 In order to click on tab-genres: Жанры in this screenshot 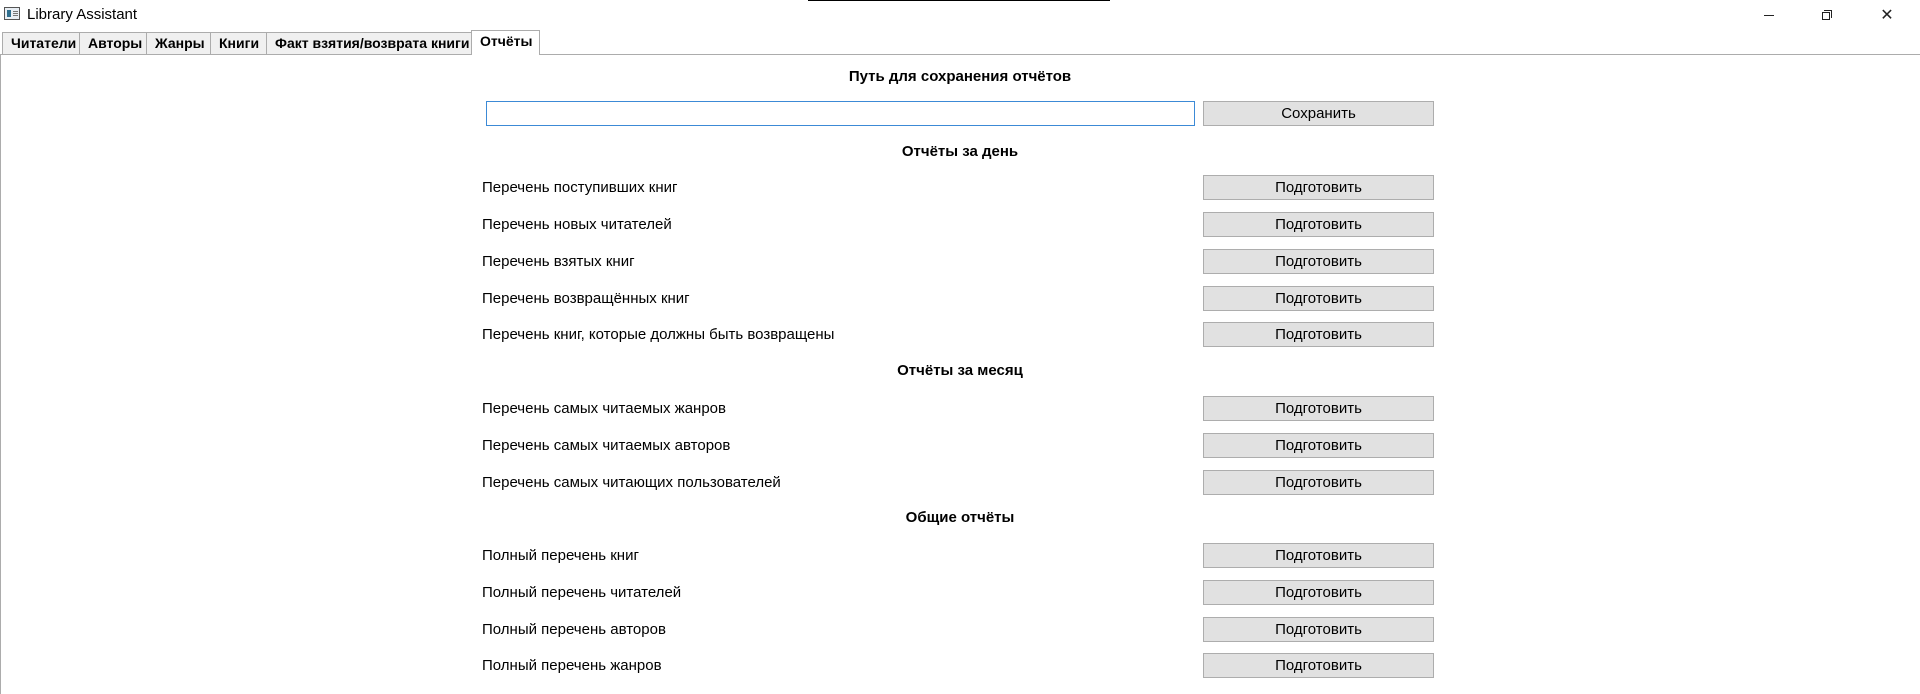, I will do `click(178, 43)`.